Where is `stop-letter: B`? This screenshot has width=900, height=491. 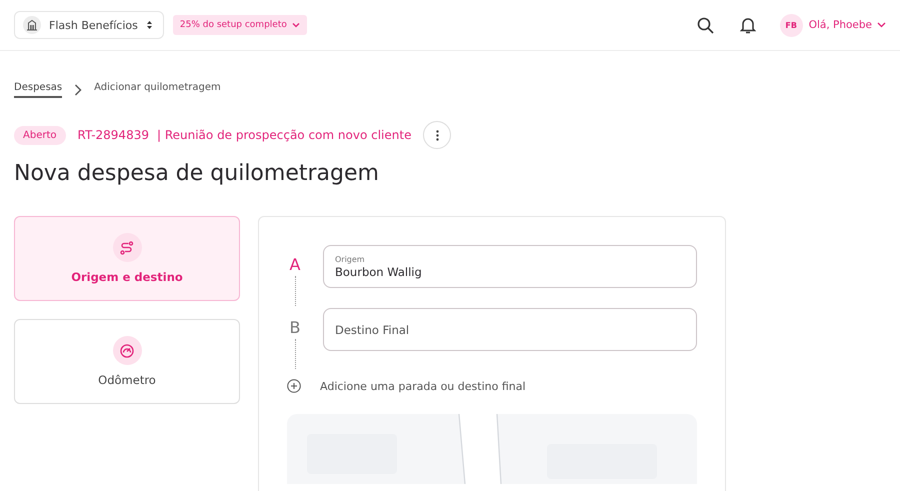 stop-letter: B is located at coordinates (295, 328).